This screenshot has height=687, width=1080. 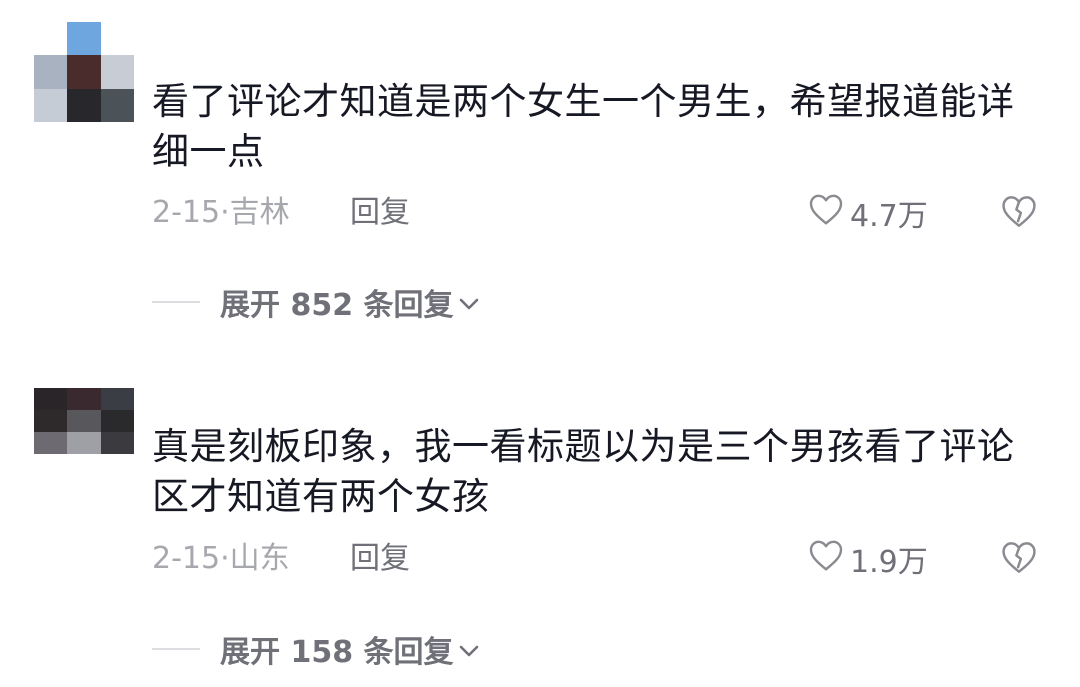 I want to click on comment-text: 看了评论才知道是两个女生一个男生，希望报道能详细一点, so click(x=583, y=126).